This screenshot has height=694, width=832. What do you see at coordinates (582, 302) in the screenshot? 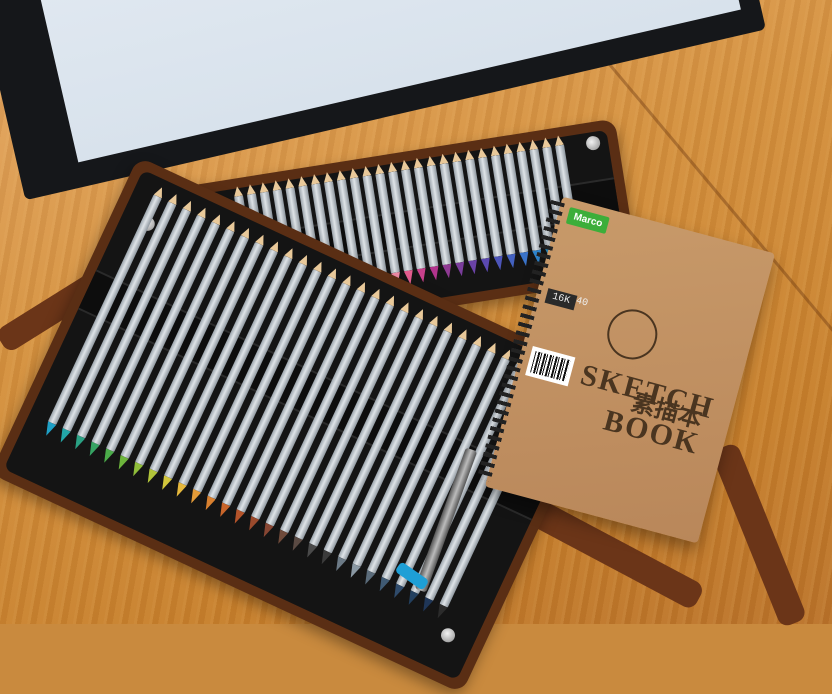
I see `sheet-count-label: 40` at bounding box center [582, 302].